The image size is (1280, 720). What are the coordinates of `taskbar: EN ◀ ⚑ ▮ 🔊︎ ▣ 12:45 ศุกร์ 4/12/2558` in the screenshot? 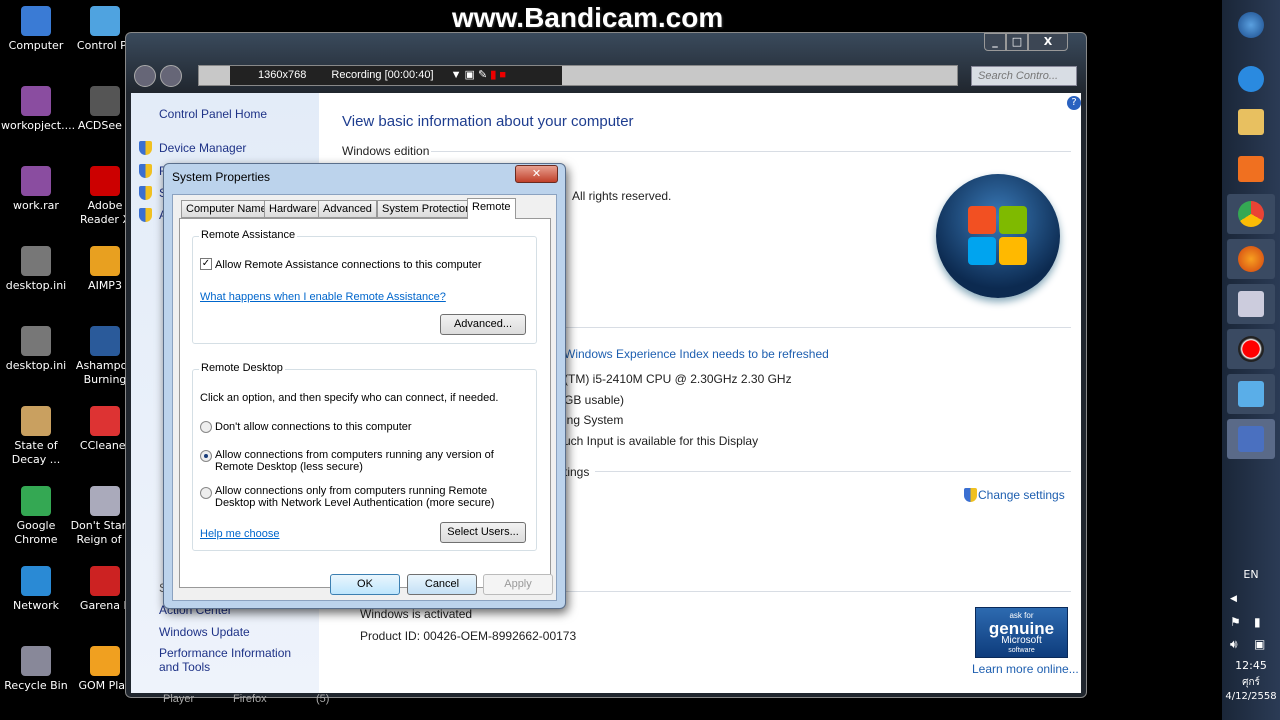 It's located at (1251, 360).